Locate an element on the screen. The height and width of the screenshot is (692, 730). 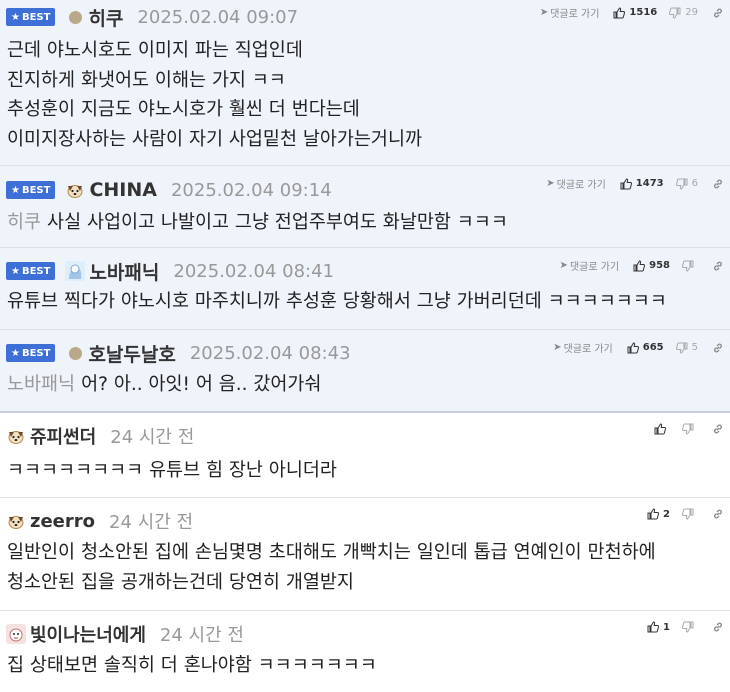
comment-time: 2025.02.04 08:43 is located at coordinates (270, 353).